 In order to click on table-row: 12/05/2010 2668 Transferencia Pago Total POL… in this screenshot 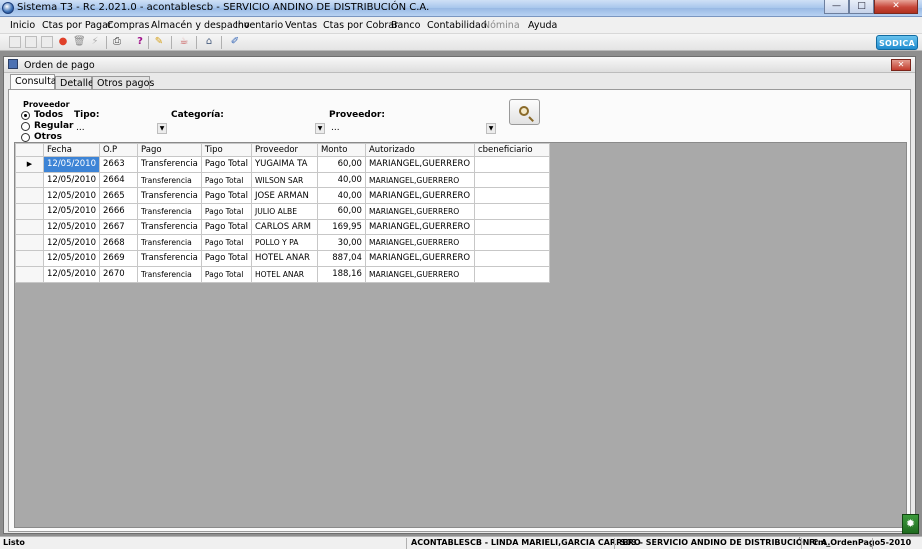, I will do `click(282, 243)`.